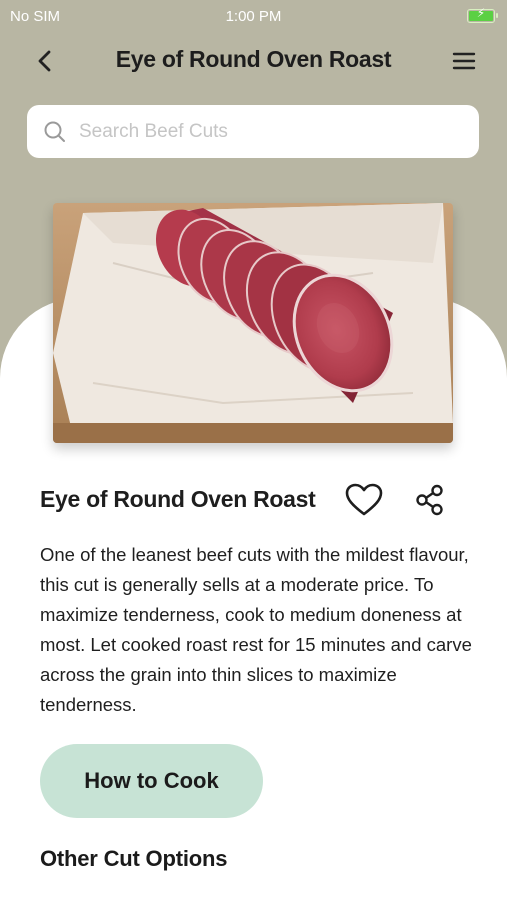  I want to click on share-icon, so click(429, 500).